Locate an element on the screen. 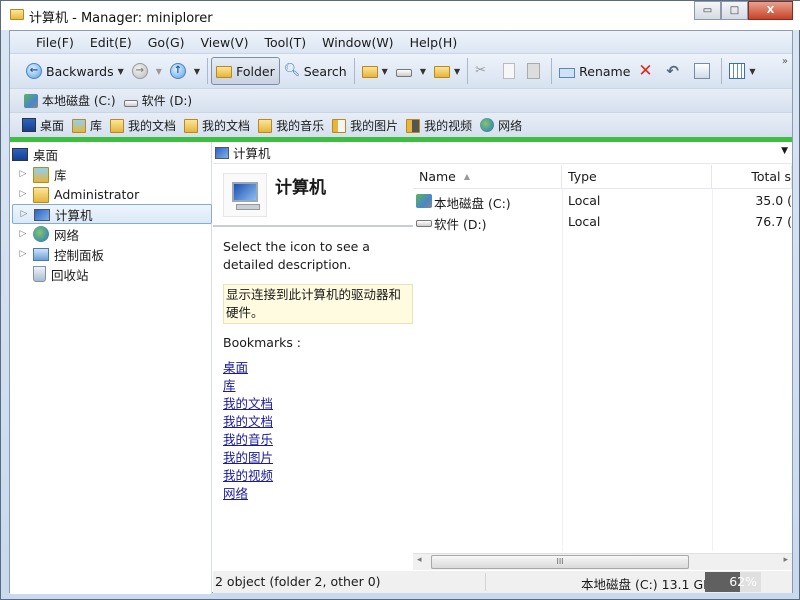 This screenshot has width=800, height=600. horizontal-scrollbar: ◂ III ▸ is located at coordinates (602, 561).